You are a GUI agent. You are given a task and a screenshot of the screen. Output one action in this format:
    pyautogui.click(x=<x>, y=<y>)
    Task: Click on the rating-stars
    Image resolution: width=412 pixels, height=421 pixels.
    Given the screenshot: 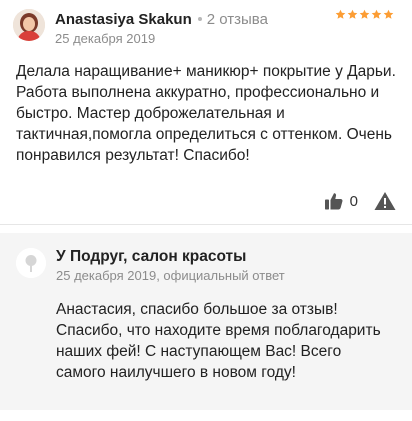 What is the action you would take?
    pyautogui.click(x=364, y=14)
    